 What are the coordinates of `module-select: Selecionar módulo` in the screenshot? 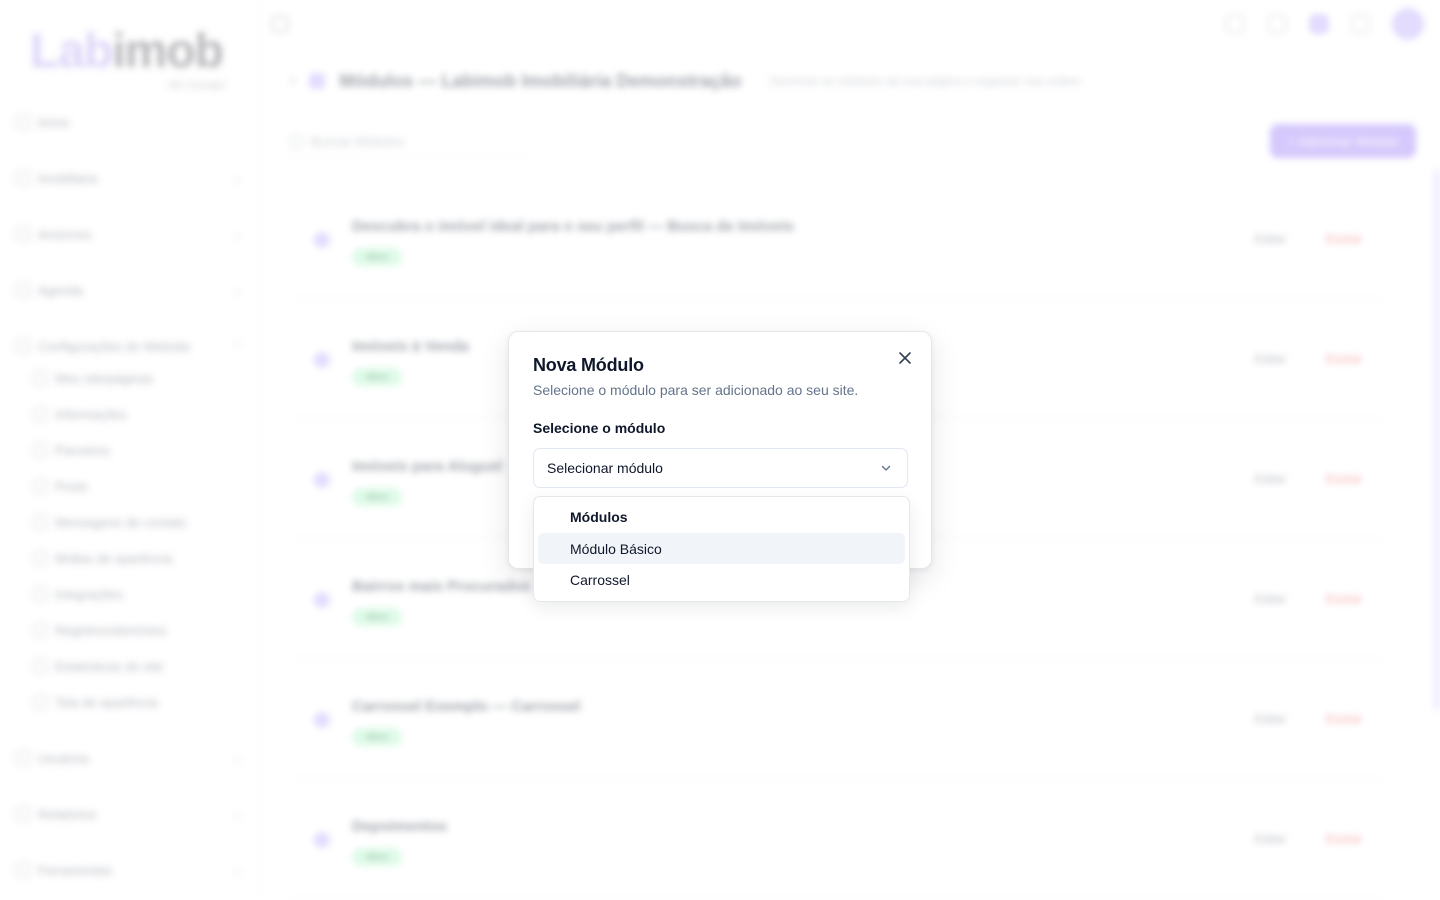 It's located at (720, 468).